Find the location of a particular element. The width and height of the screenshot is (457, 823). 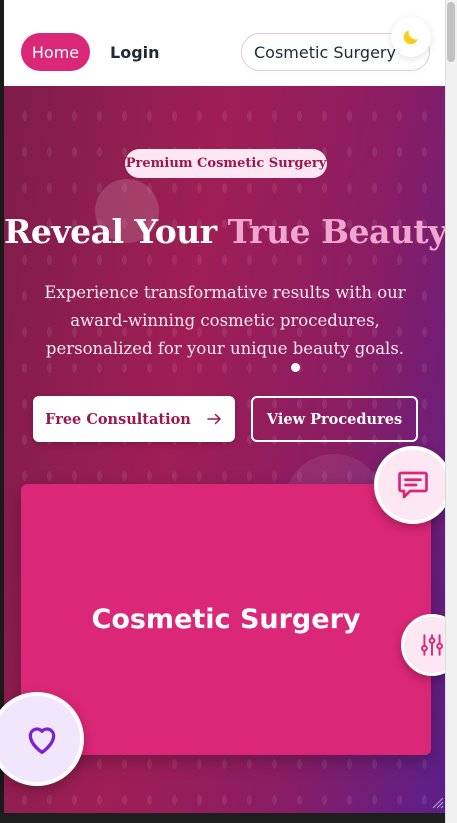

sliders-icon is located at coordinates (432, 645).